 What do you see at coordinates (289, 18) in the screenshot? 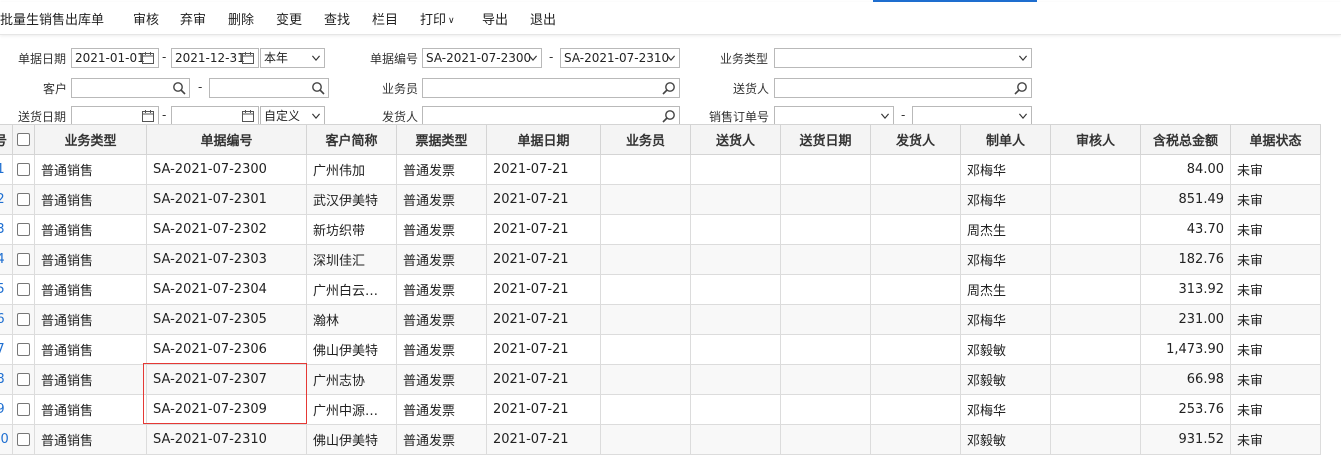
I see `change-button: 变更` at bounding box center [289, 18].